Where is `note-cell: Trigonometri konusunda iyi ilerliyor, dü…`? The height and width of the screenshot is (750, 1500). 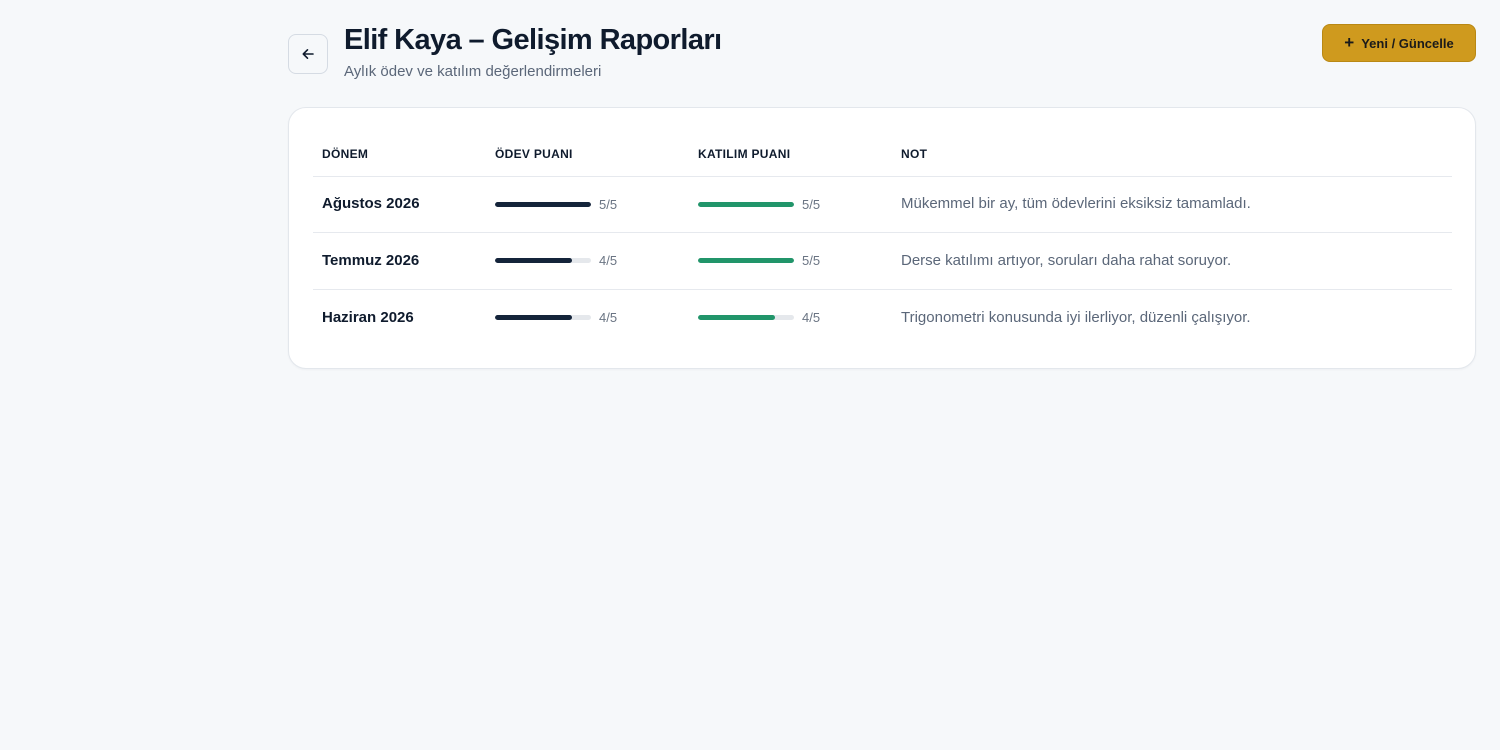
note-cell: Trigonometri konusunda iyi ilerliyor, dü… is located at coordinates (1172, 317).